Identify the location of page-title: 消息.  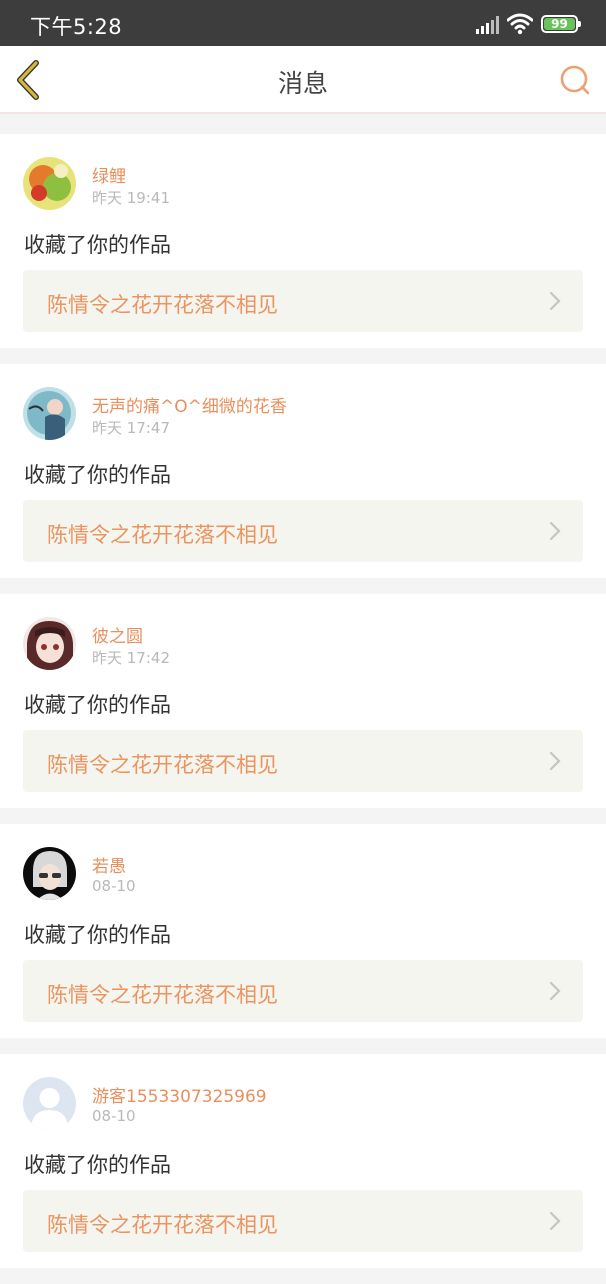
(302, 83).